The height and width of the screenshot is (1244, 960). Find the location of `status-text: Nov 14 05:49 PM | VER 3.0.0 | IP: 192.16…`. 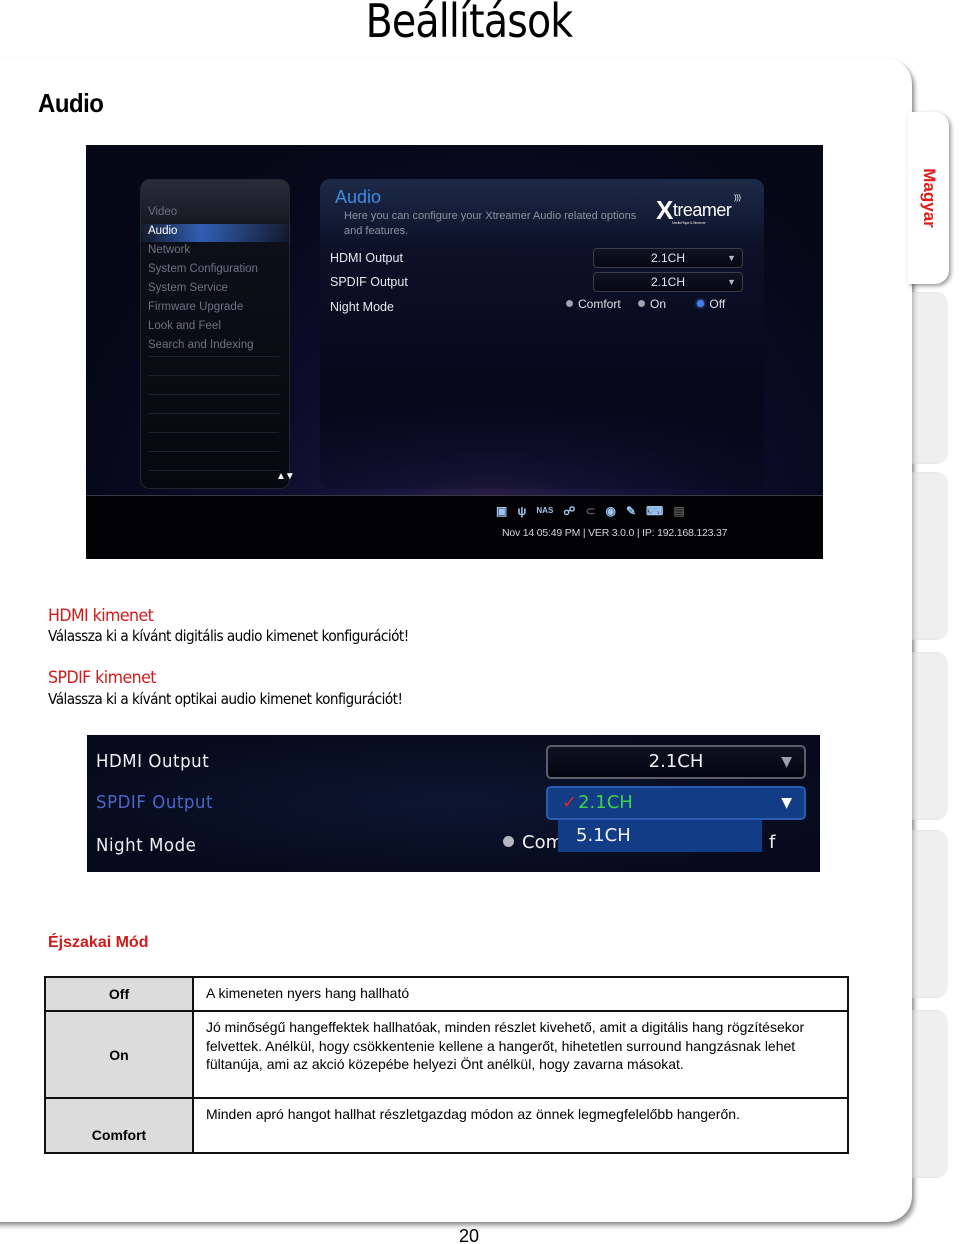

status-text: Nov 14 05:49 PM | VER 3.0.0 | IP: 192.16… is located at coordinates (615, 533).